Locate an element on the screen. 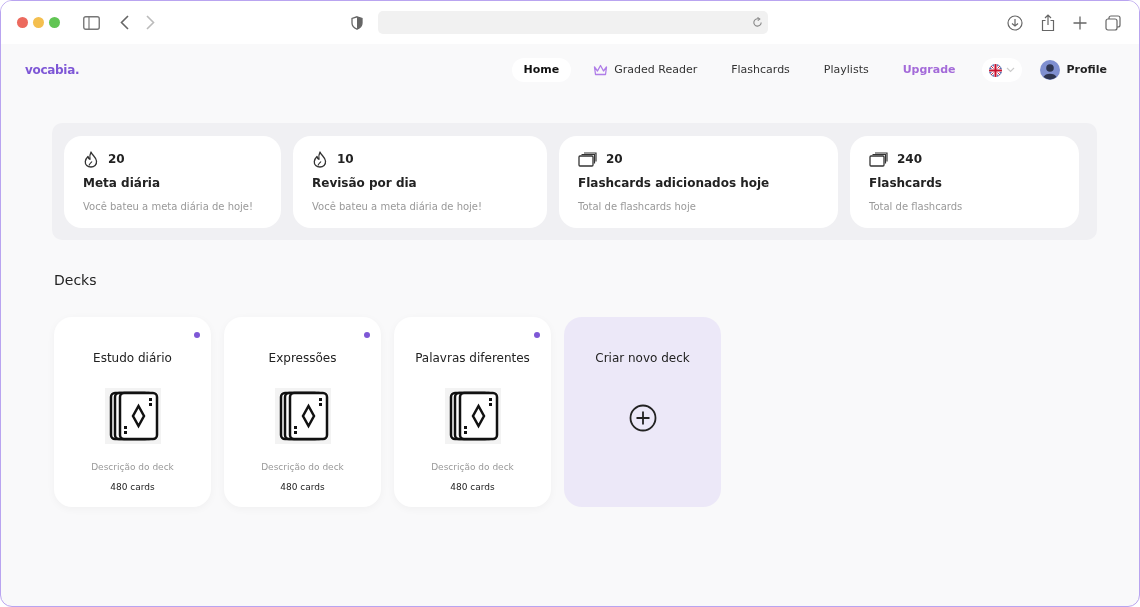 The width and height of the screenshot is (1140, 607). stat-description: Total de flashcards hoje is located at coordinates (637, 206).